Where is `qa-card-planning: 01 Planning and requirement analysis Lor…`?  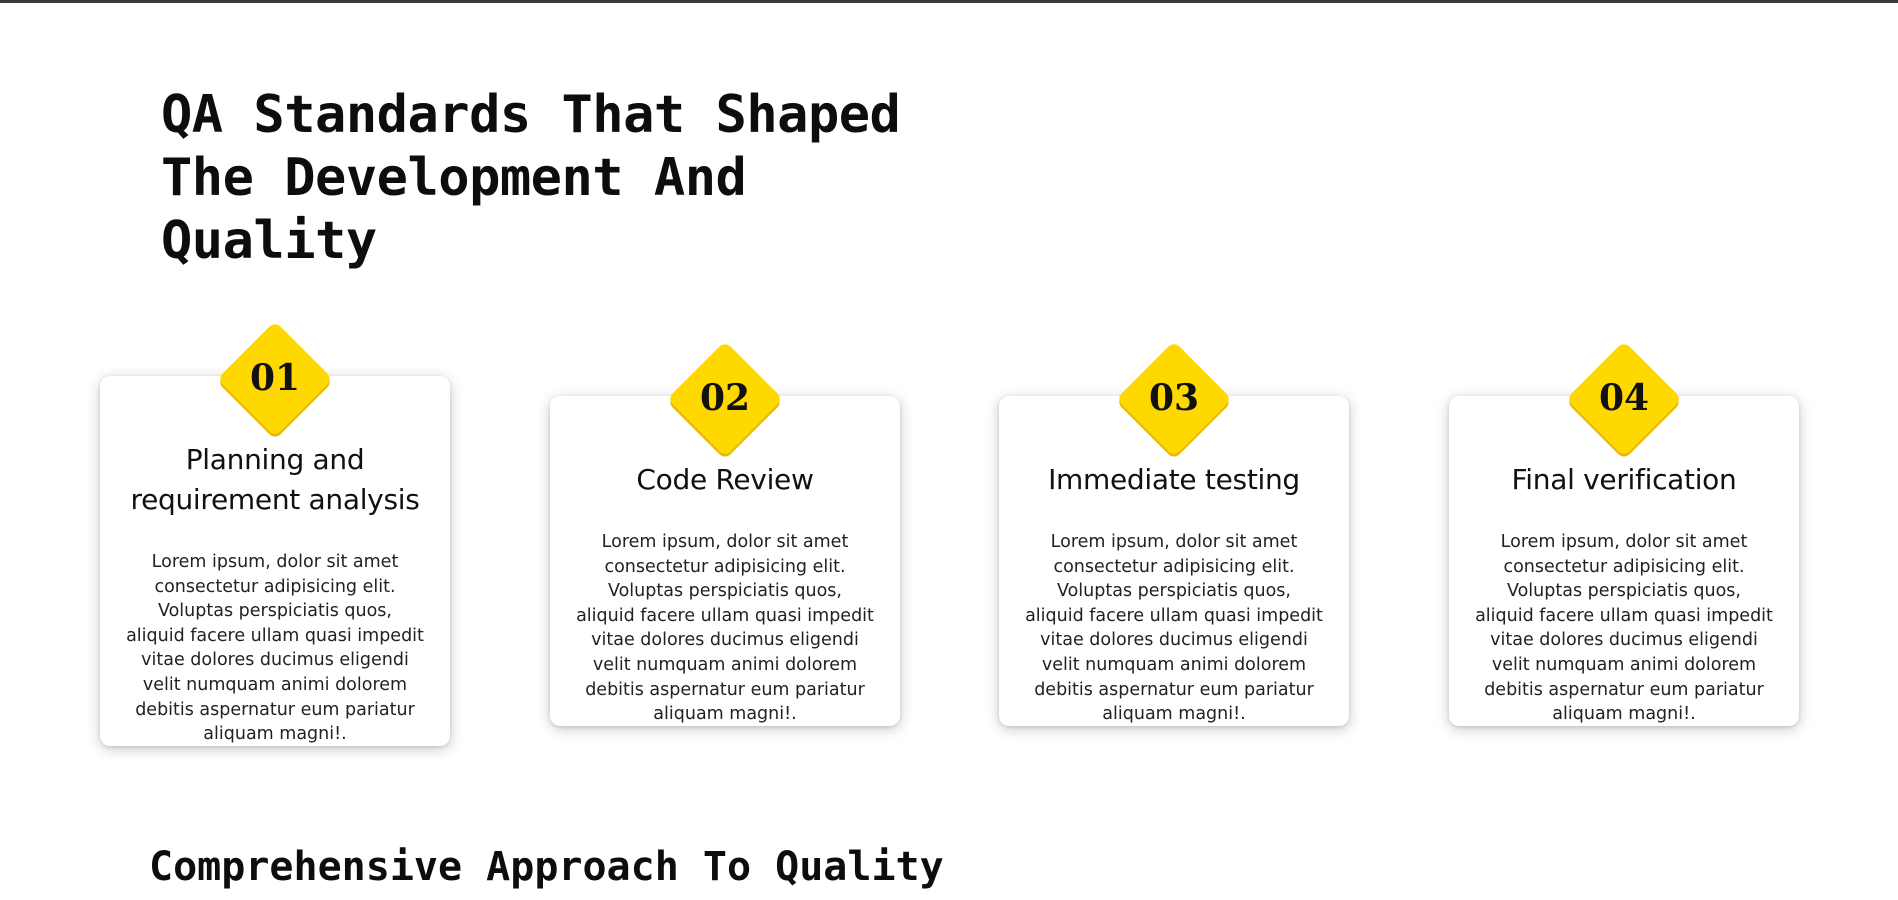 qa-card-planning: 01 Planning and requirement analysis Lor… is located at coordinates (275, 533).